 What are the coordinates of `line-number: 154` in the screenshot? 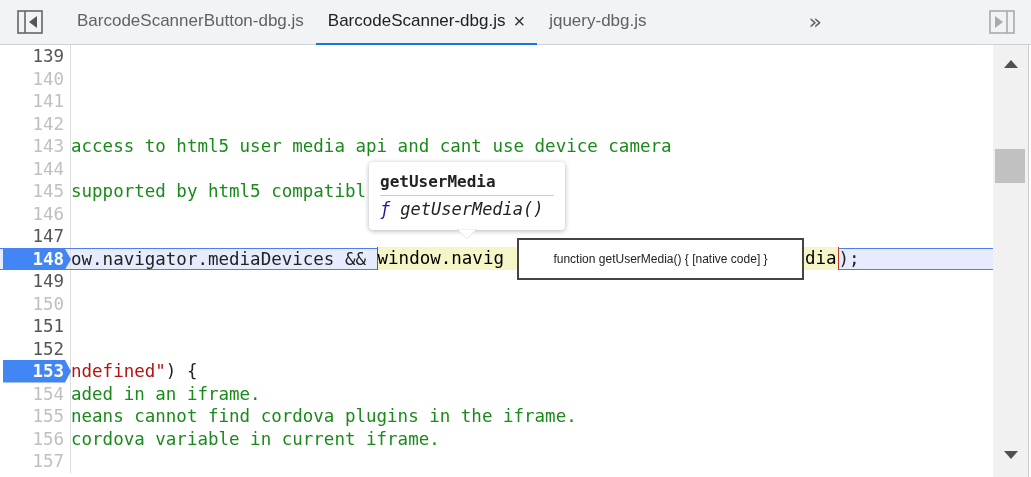 It's located at (48, 394).